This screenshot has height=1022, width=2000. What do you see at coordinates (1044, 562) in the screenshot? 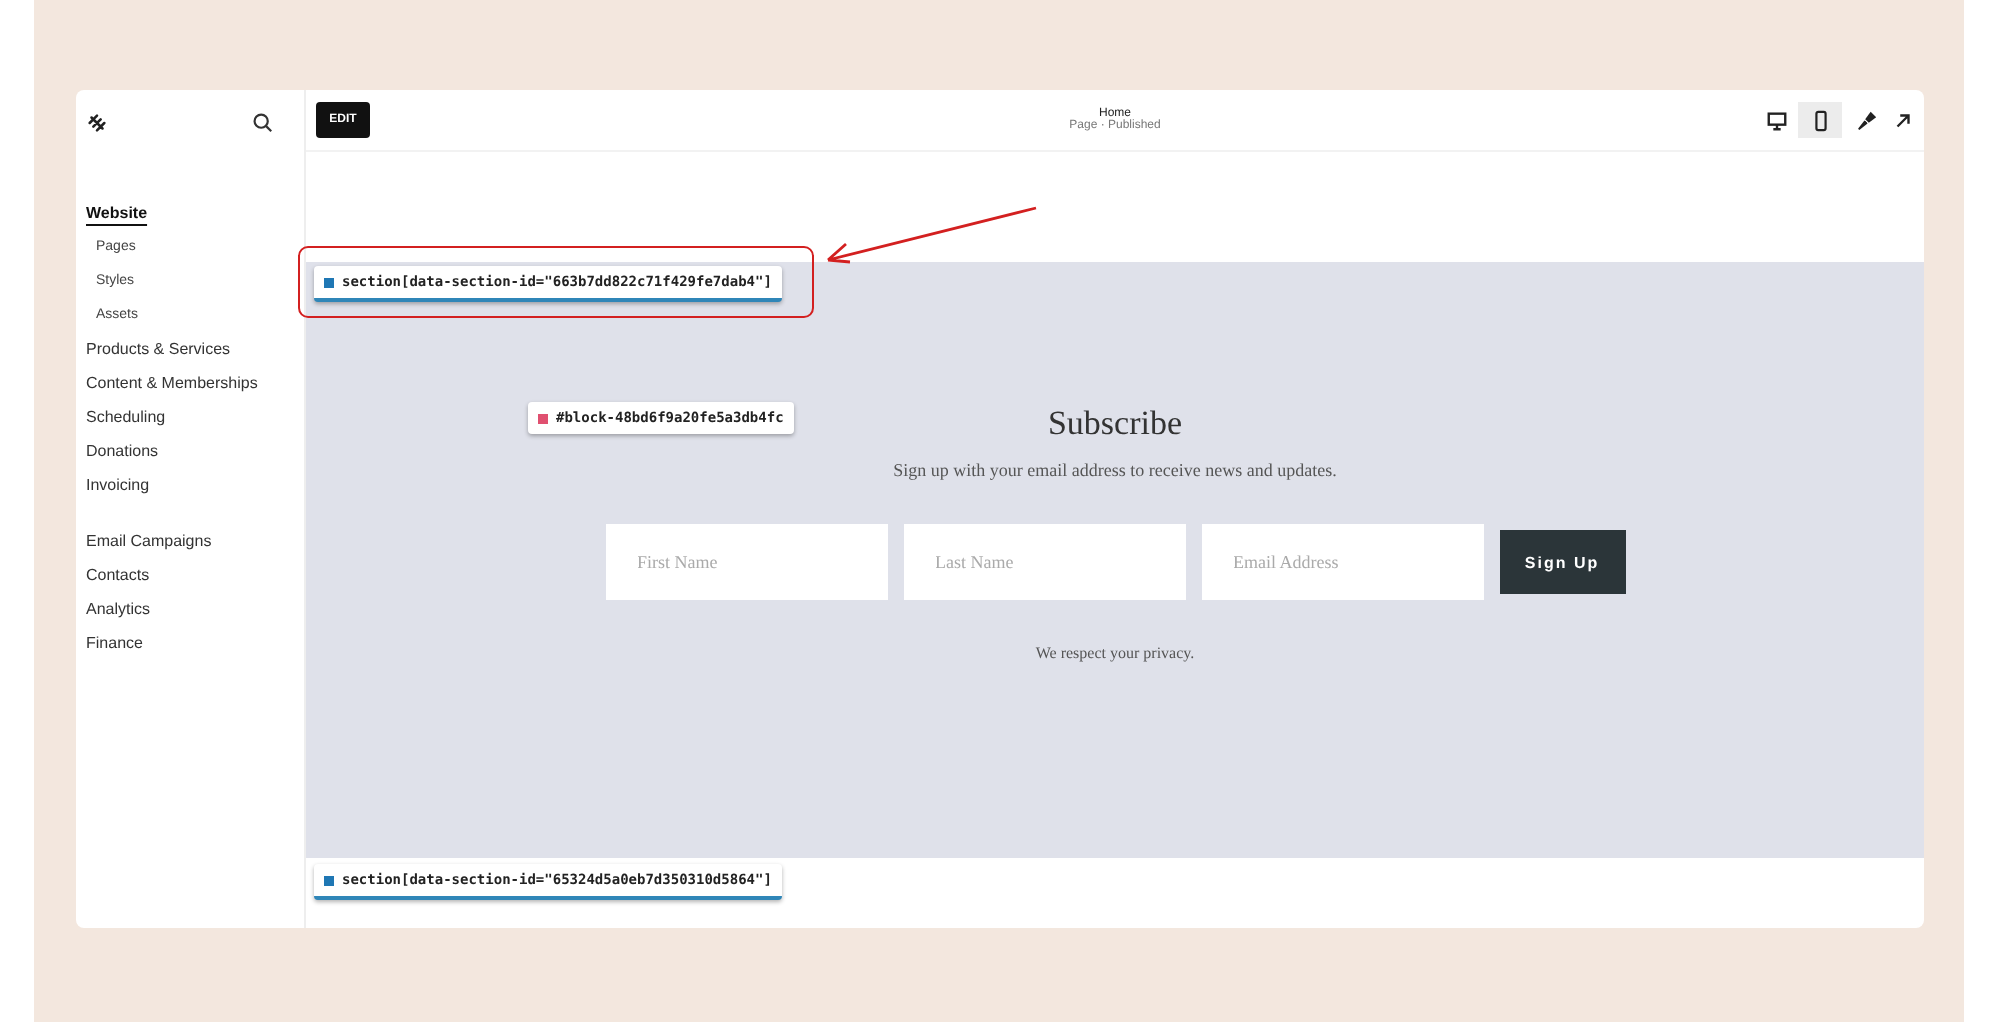
I see `input-field: Last Name` at bounding box center [1044, 562].